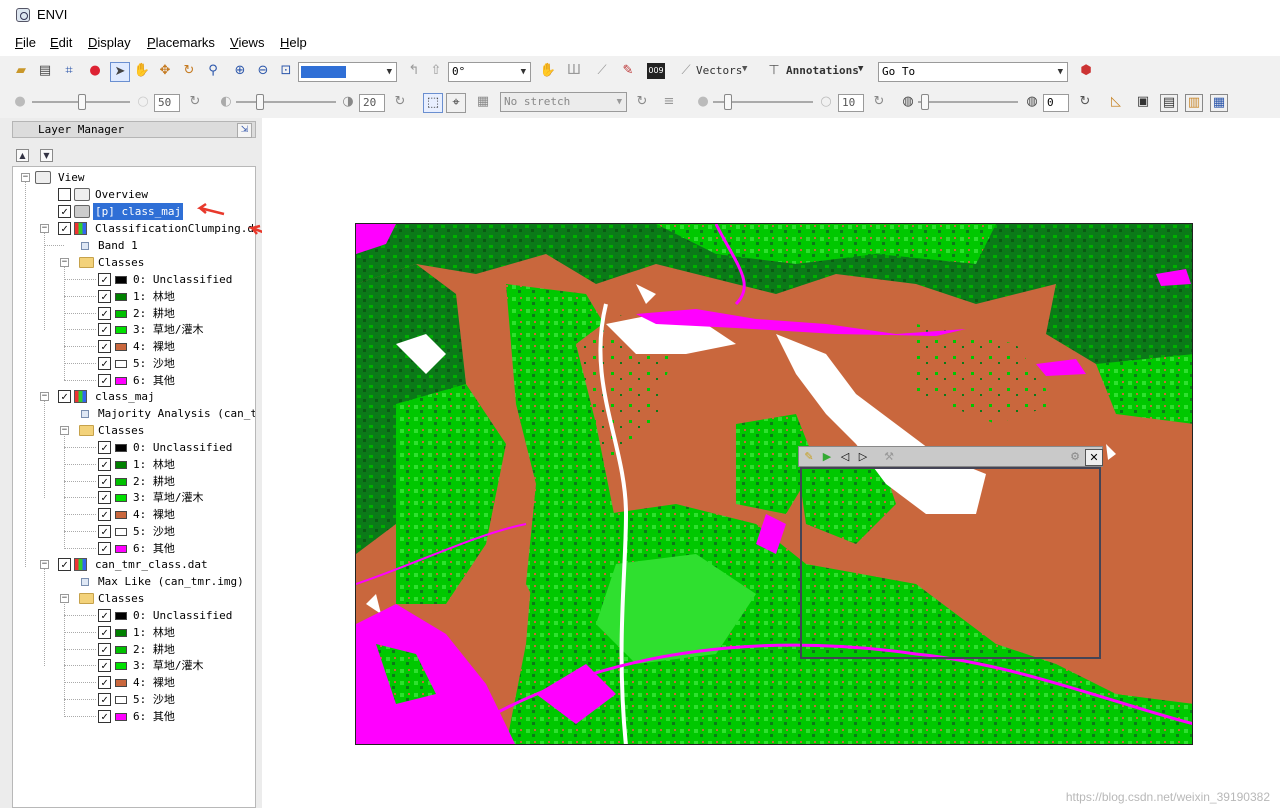 This screenshot has width=1280, height=808. What do you see at coordinates (602, 71) in the screenshot?
I see `profile-icon: ⟋` at bounding box center [602, 71].